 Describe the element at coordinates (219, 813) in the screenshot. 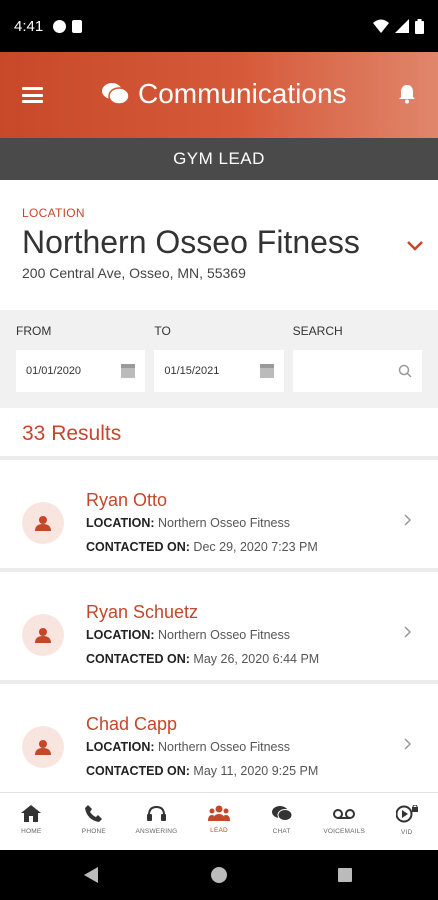

I see `group-icon` at that location.